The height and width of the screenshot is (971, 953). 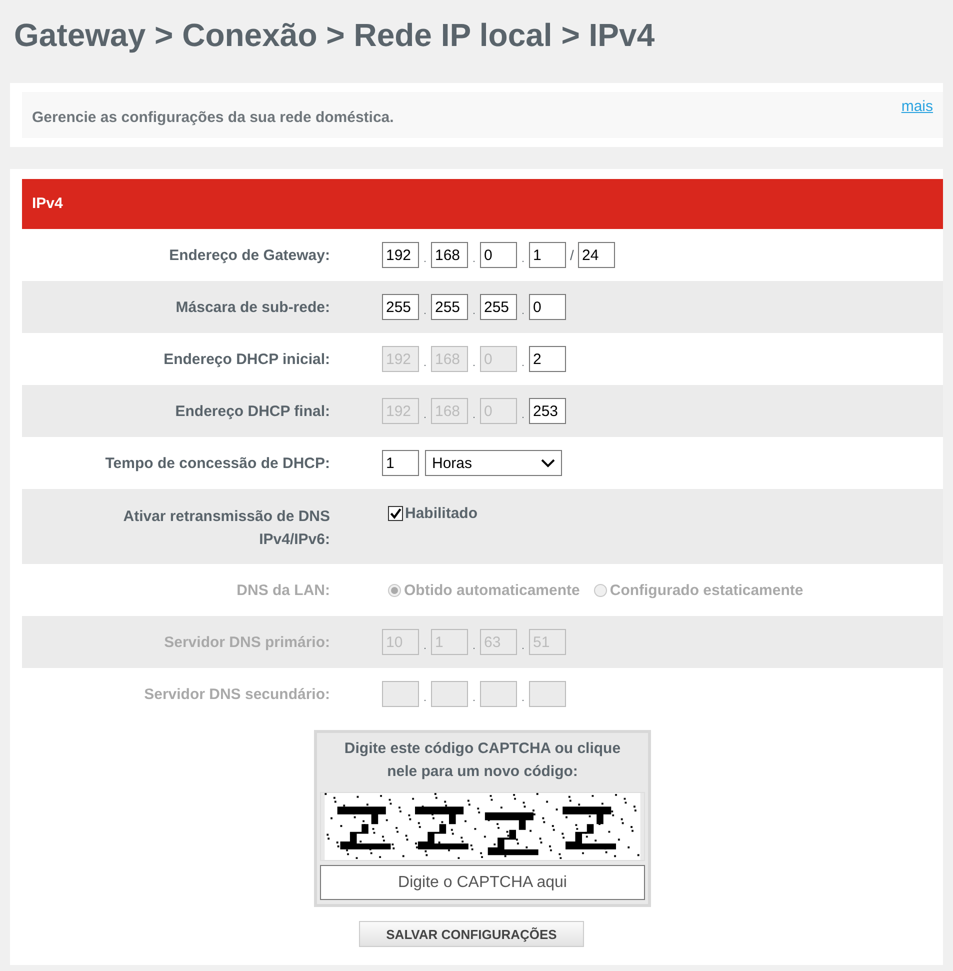 I want to click on prefix-field: 24, so click(x=596, y=255).